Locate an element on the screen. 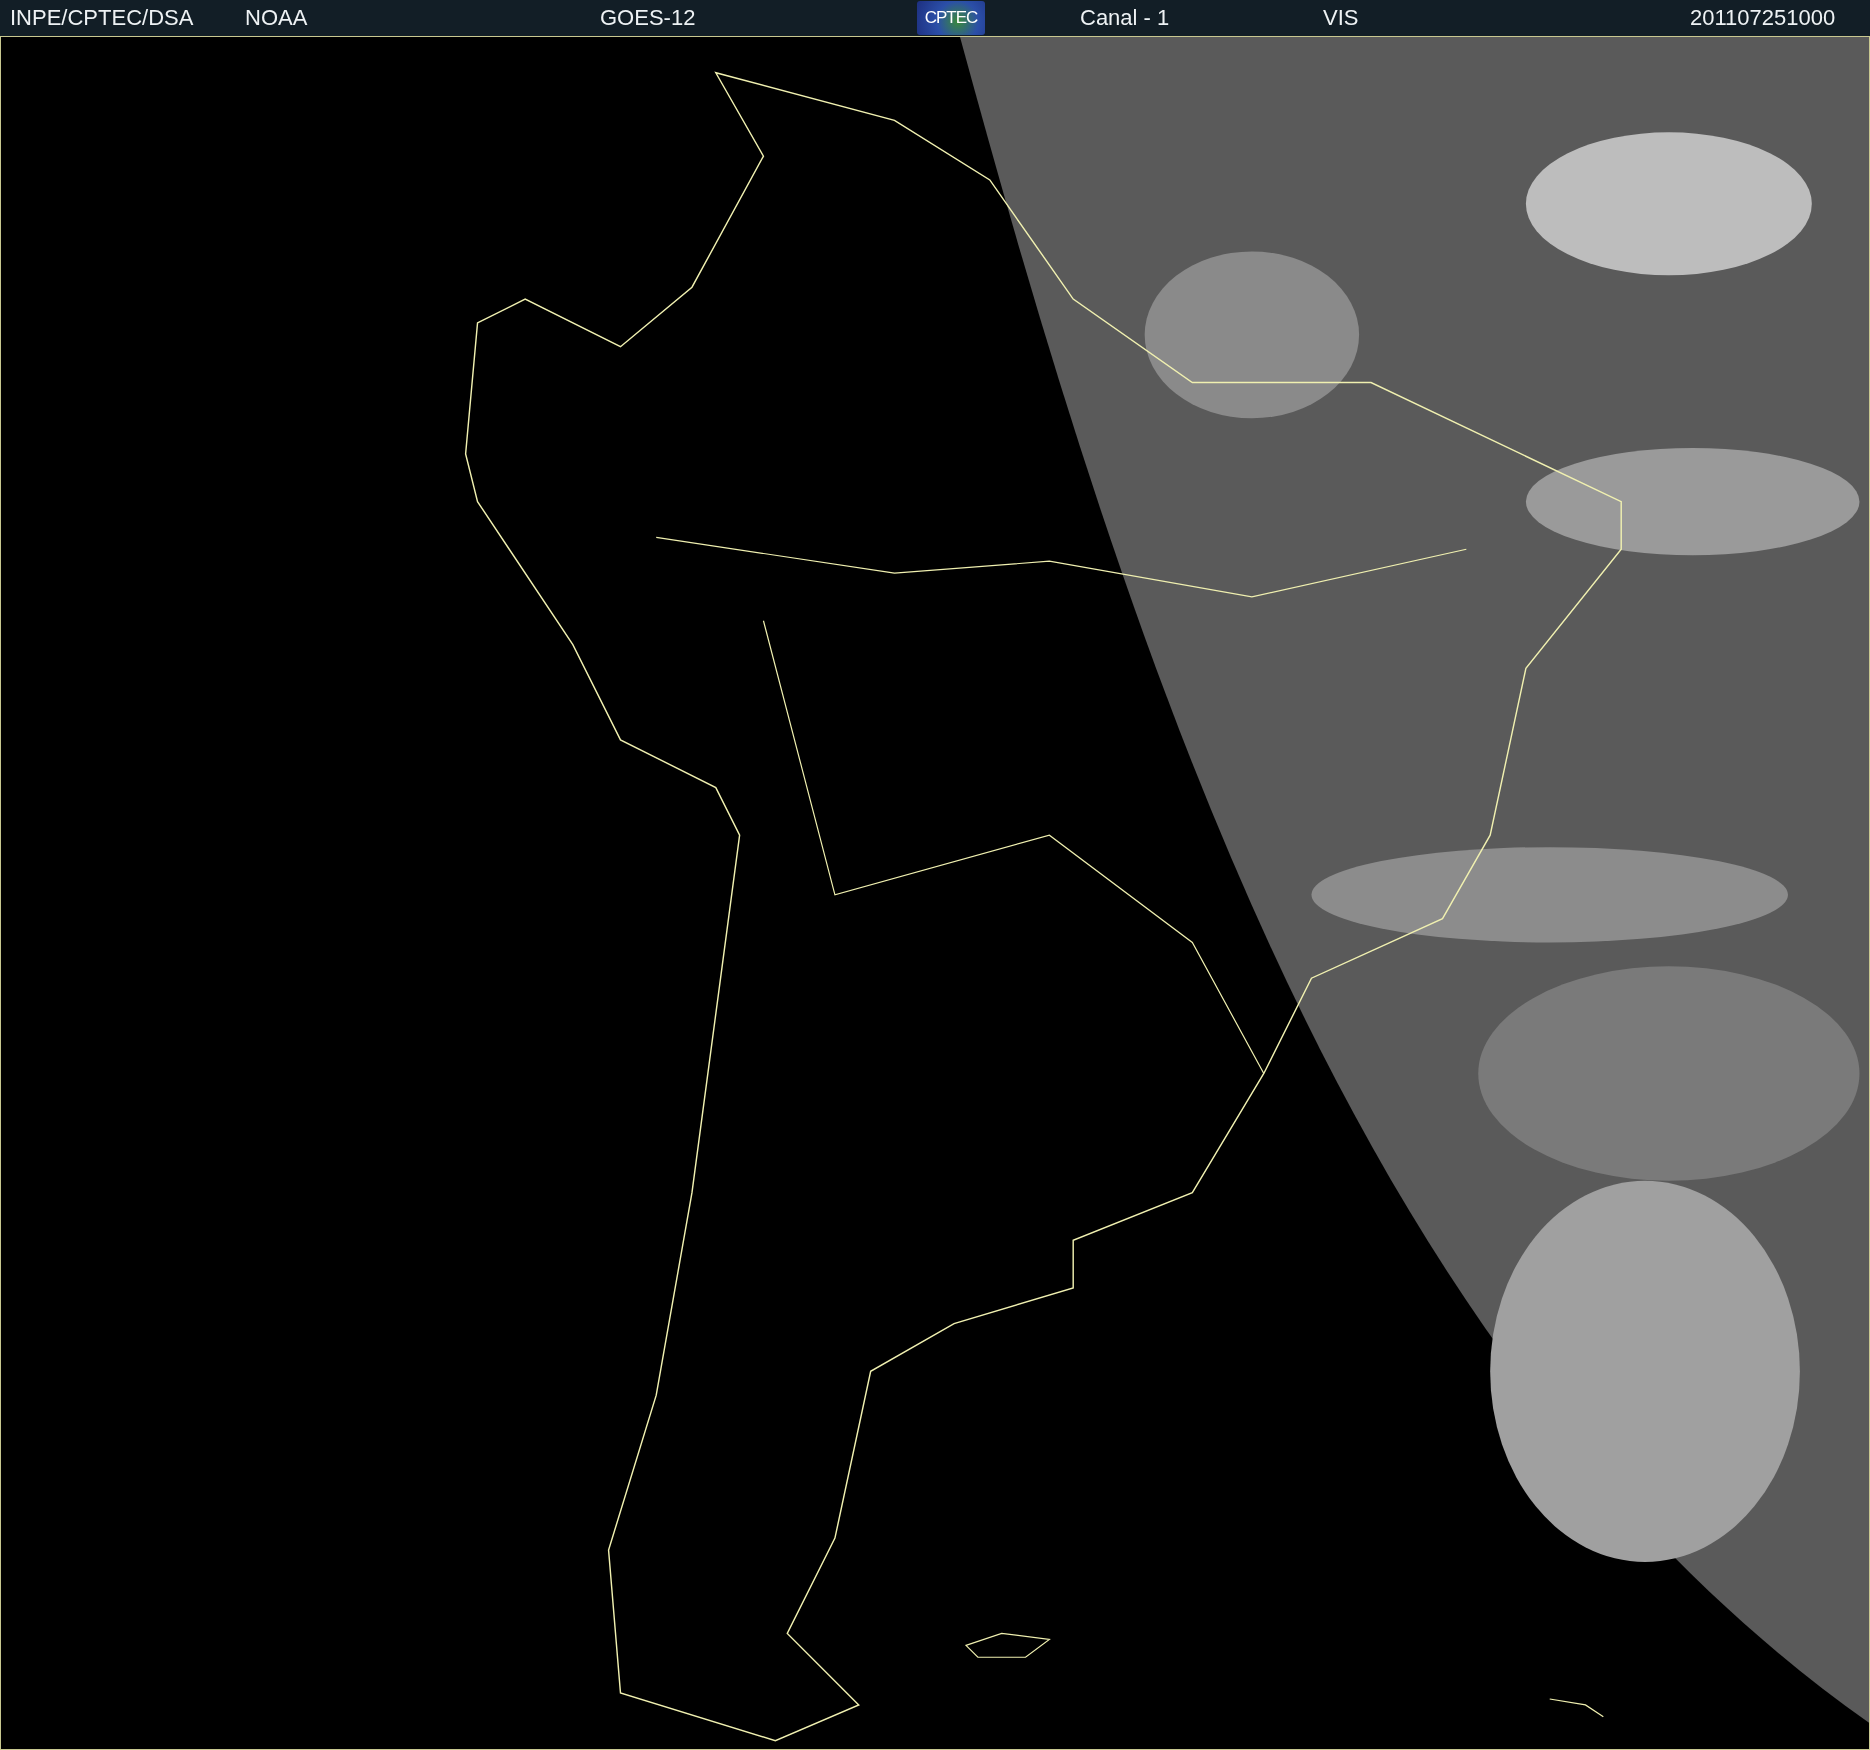 The height and width of the screenshot is (1750, 1870). header-label: Canal - 1 is located at coordinates (1125, 18).